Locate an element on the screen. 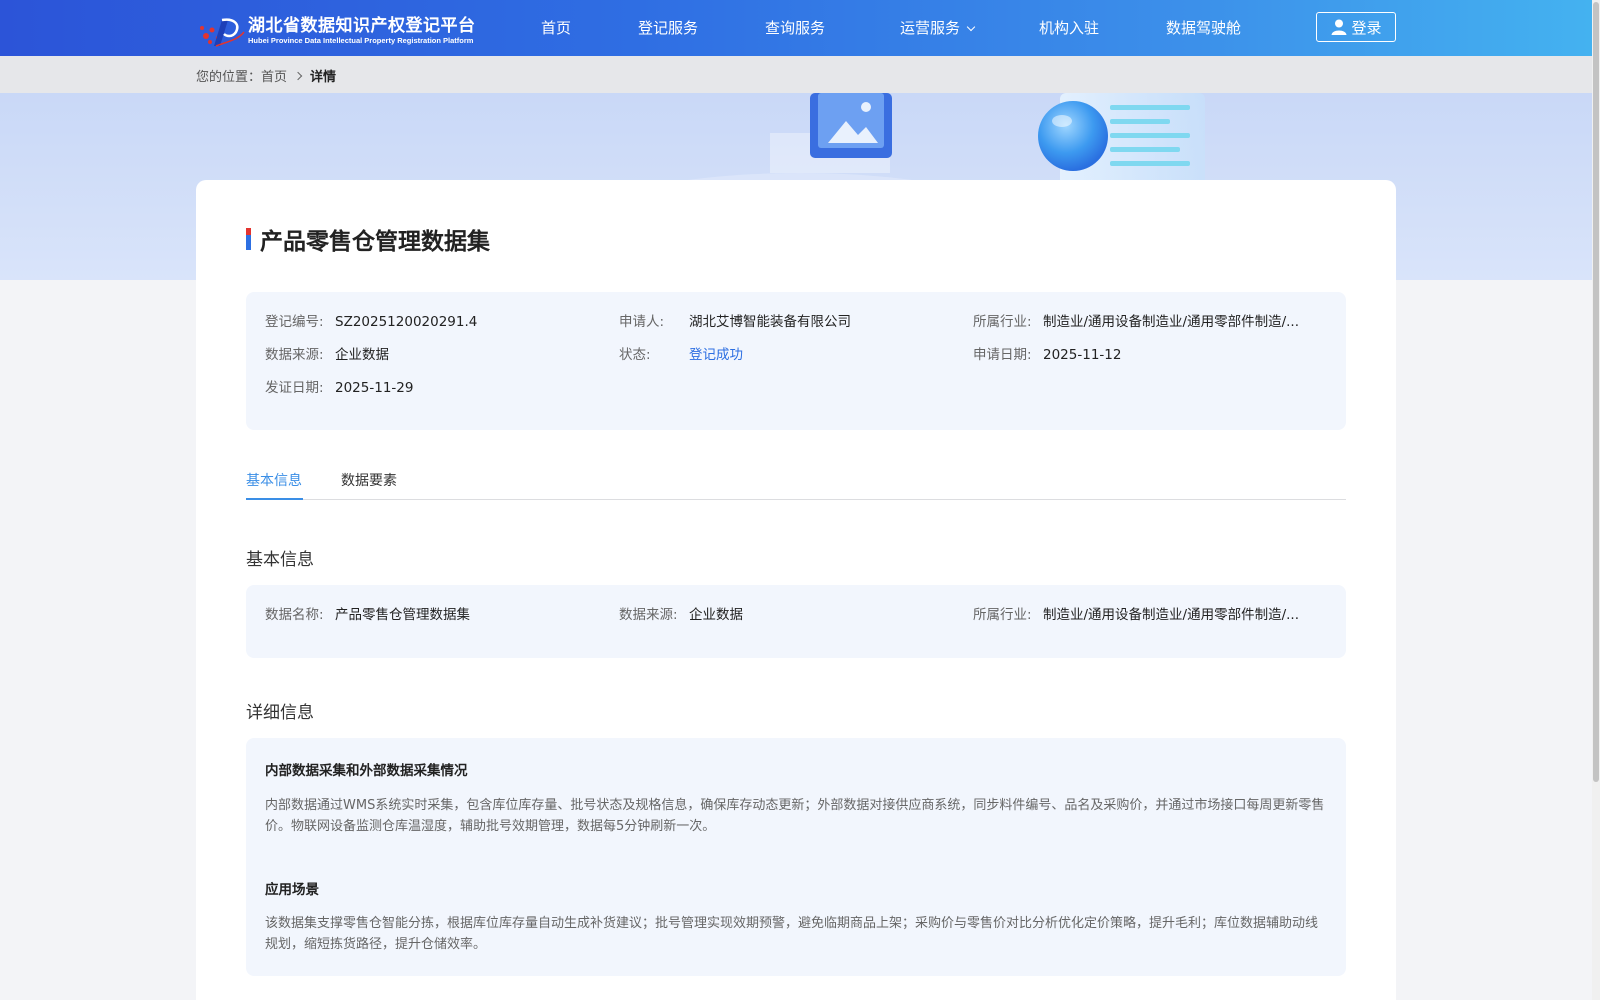 Image resolution: width=1600 pixels, height=1000 pixels. field-reg-no: 登记编号: SZ2025120020291.4 is located at coordinates (371, 322).